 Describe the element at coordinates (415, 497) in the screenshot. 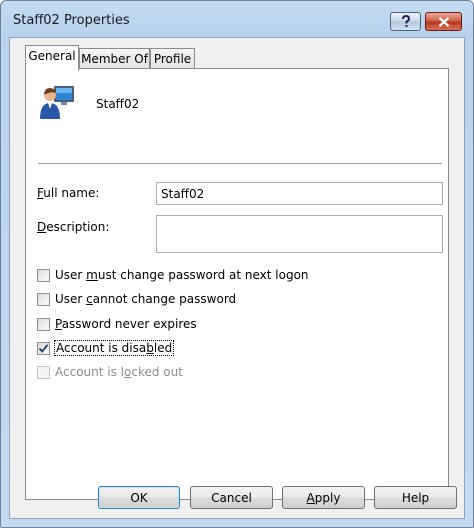

I see `help-button: Help` at that location.